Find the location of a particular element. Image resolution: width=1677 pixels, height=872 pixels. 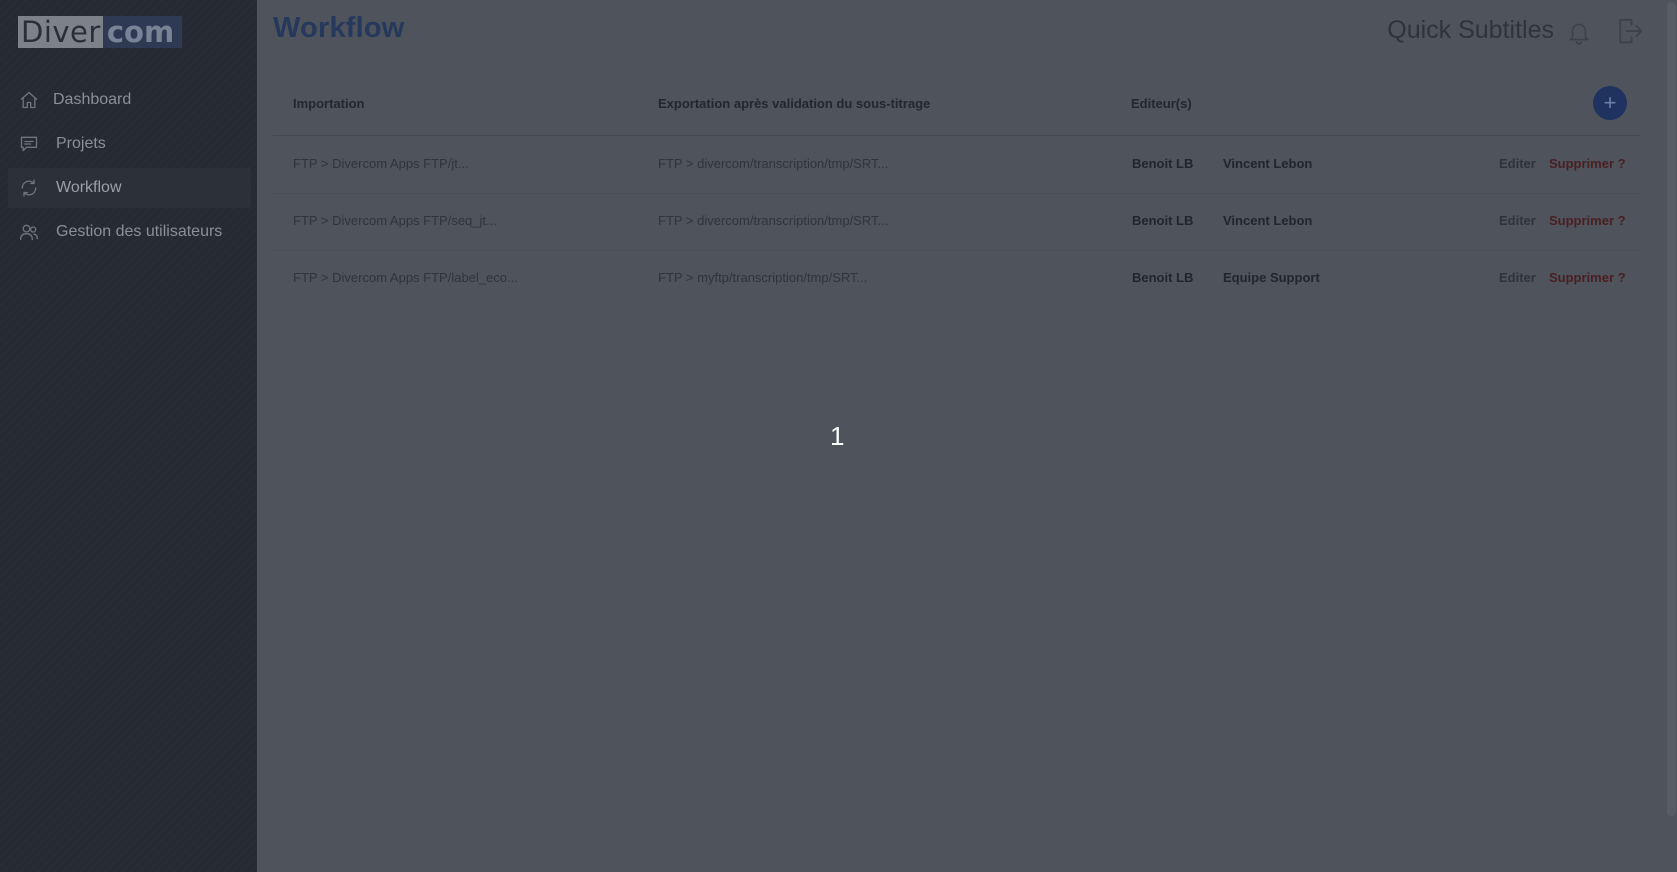

sidebar-item-label: Workflow is located at coordinates (89, 187).